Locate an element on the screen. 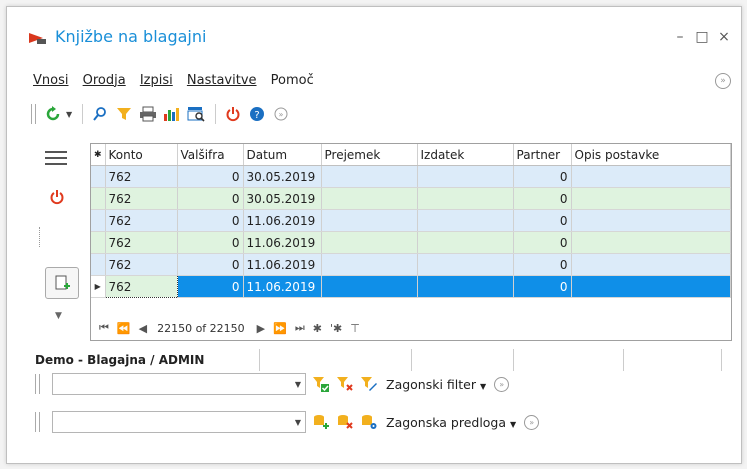 The width and height of the screenshot is (747, 469). table-row: 762 0 30.05.2019 0 is located at coordinates (411, 176).